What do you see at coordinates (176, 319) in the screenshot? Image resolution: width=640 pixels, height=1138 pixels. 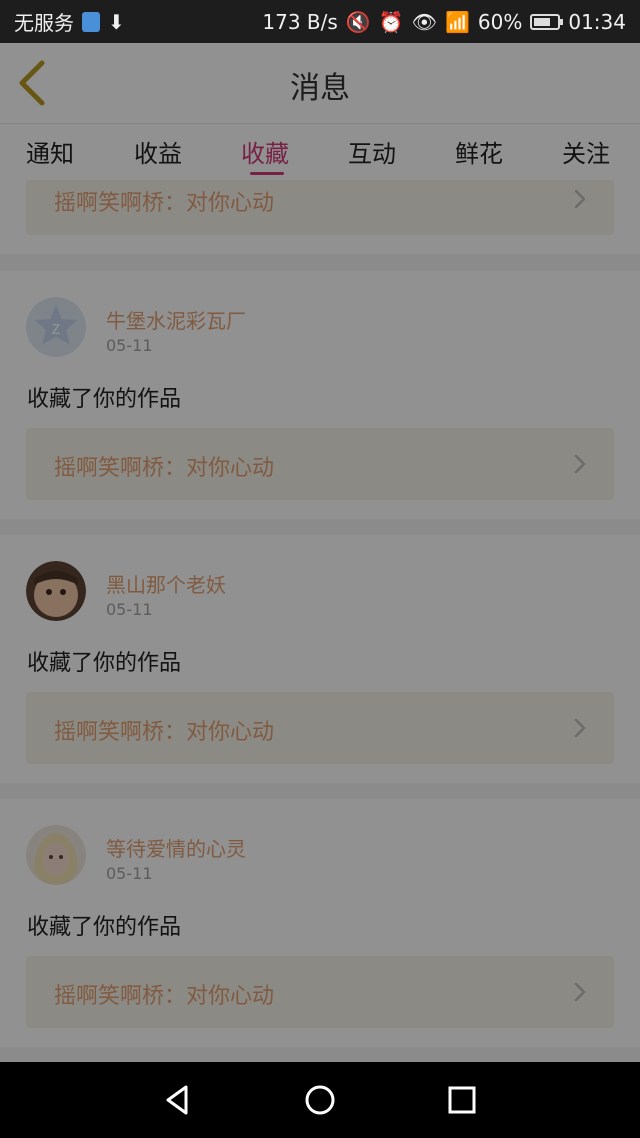 I see `username: 牛堡水泥彩瓦厂` at bounding box center [176, 319].